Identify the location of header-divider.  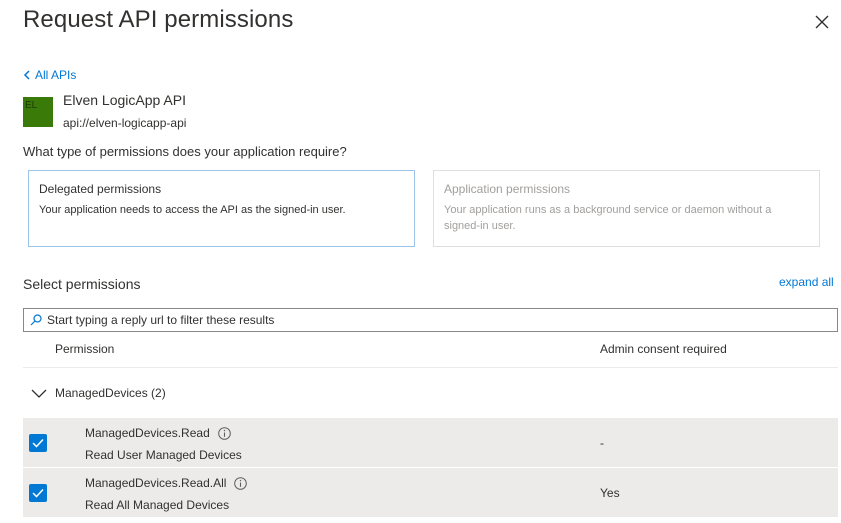
(430, 367).